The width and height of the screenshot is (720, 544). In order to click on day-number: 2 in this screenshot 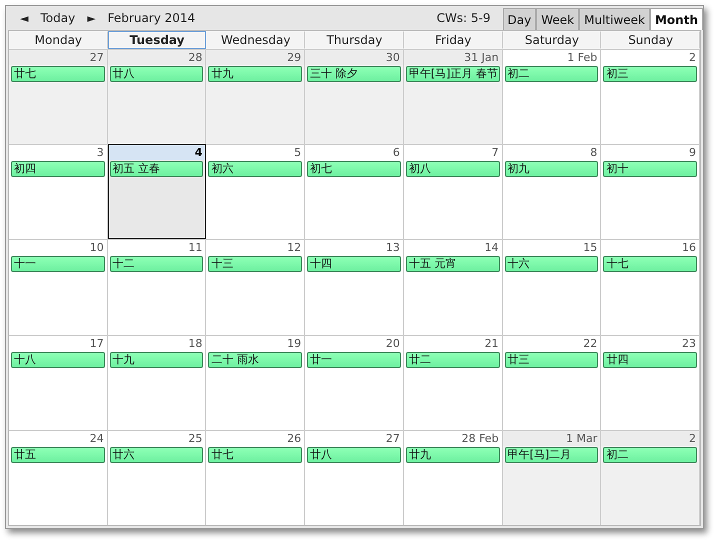, I will do `click(650, 438)`.